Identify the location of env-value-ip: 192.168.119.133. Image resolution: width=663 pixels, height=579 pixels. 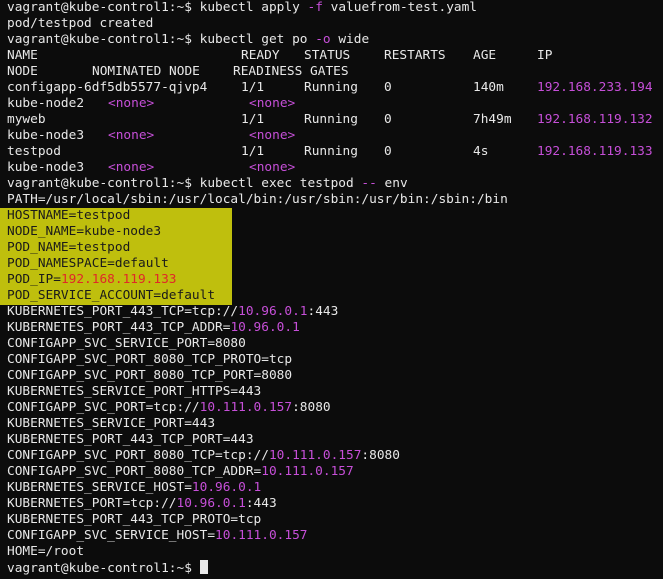
(118, 279).